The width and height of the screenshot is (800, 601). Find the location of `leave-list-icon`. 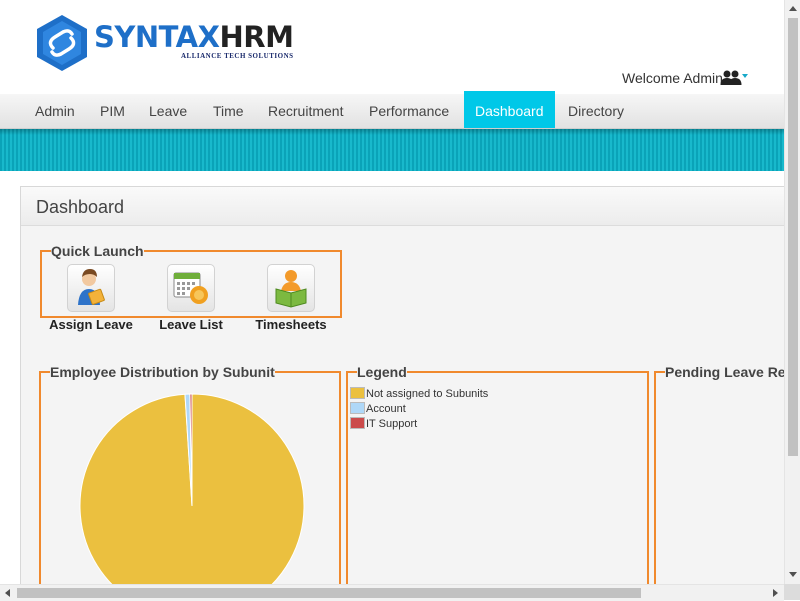

leave-list-icon is located at coordinates (191, 288).